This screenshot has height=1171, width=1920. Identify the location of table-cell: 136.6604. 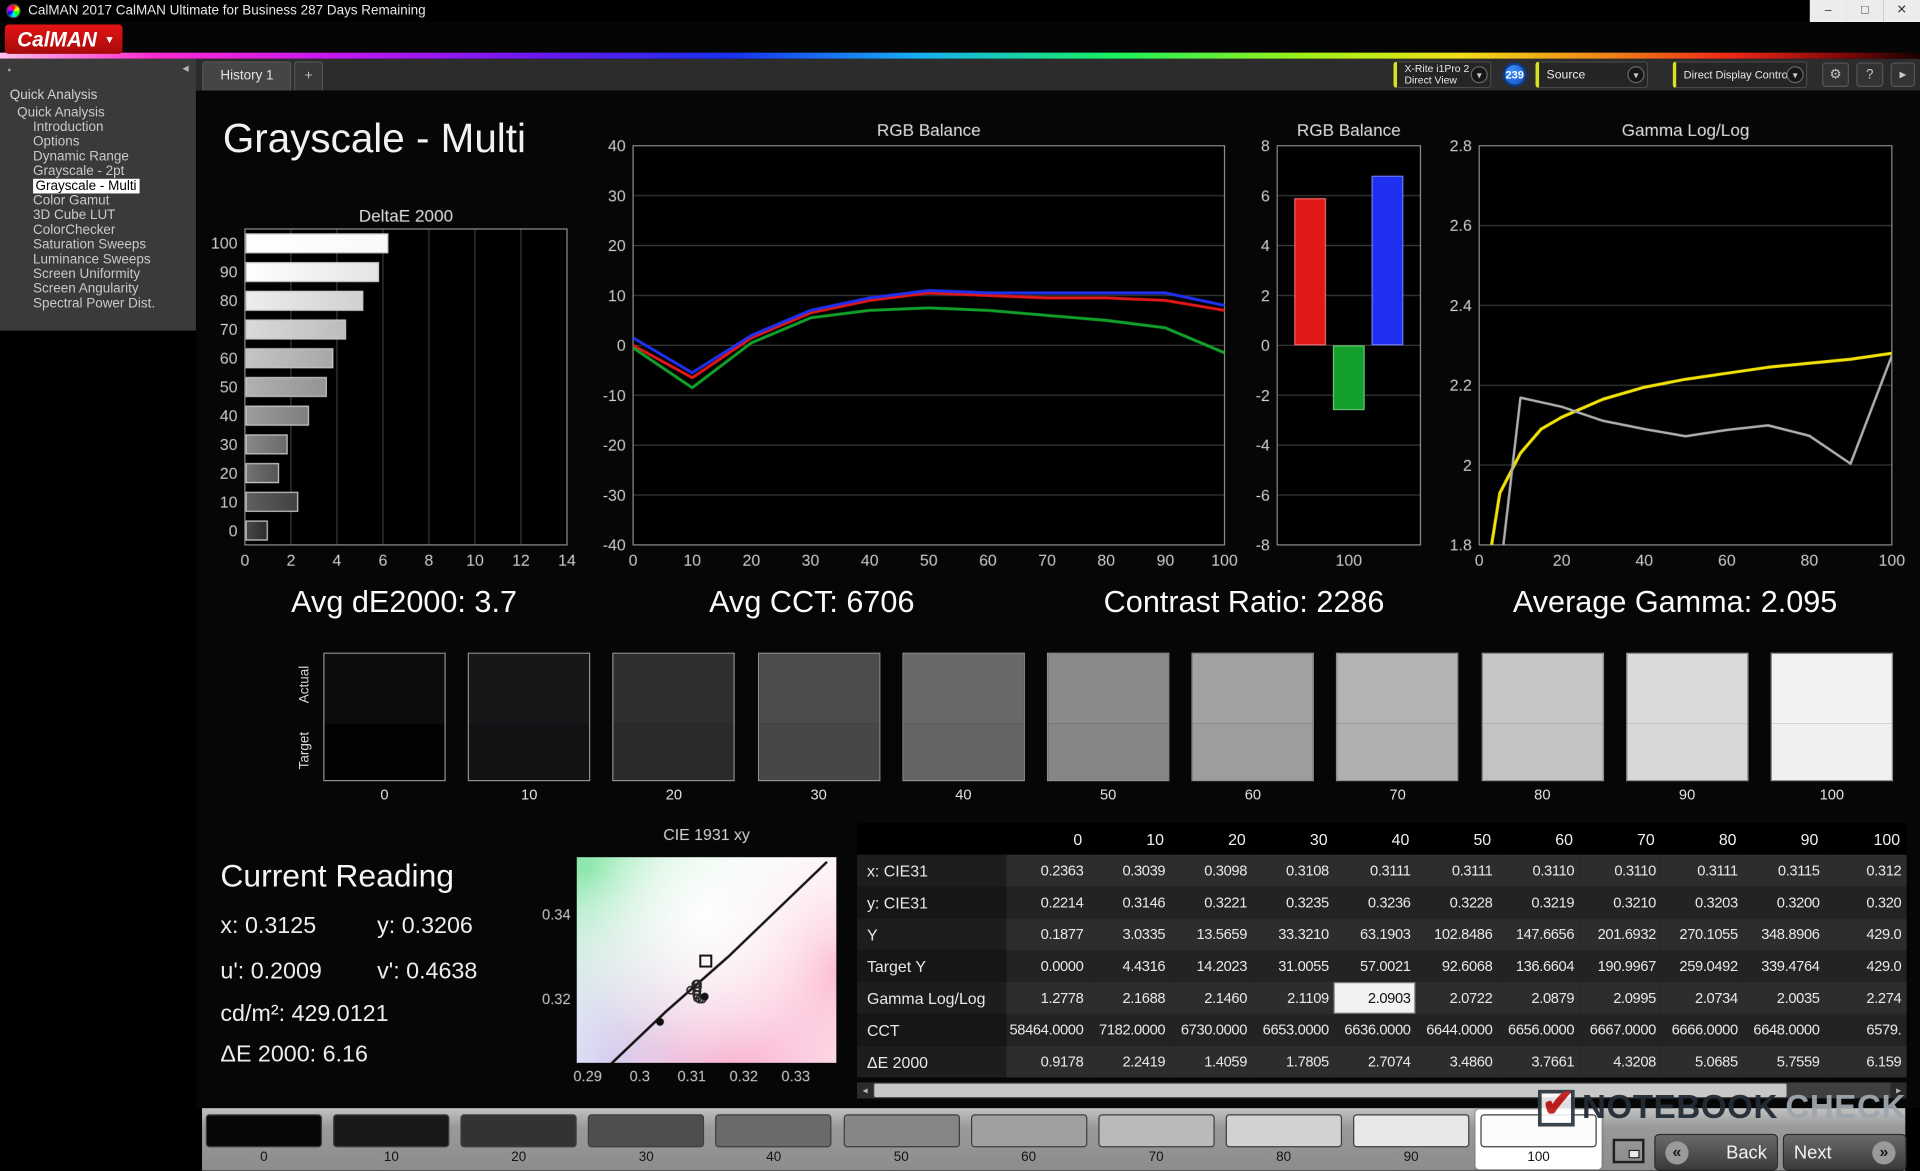
(1538, 966).